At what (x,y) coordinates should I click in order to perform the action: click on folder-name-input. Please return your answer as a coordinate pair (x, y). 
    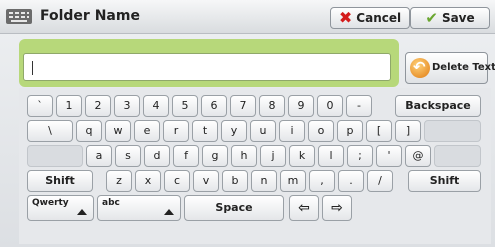
    Looking at the image, I should click on (207, 67).